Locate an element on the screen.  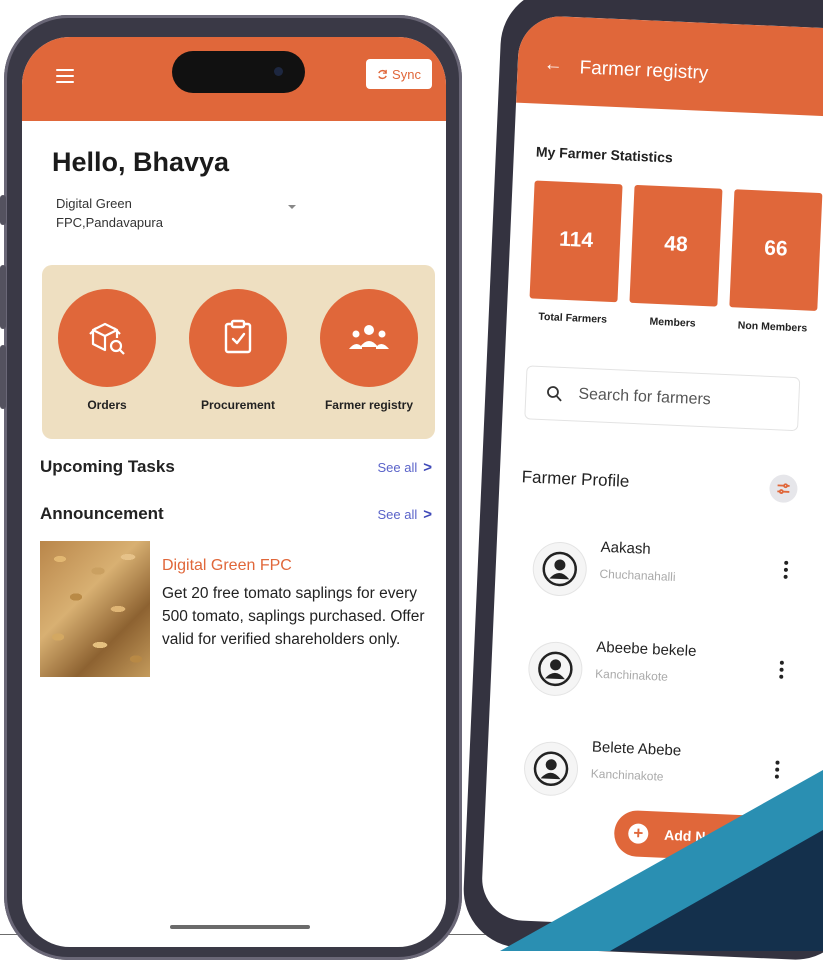
stat-total-farmers: 114 is located at coordinates (576, 241).